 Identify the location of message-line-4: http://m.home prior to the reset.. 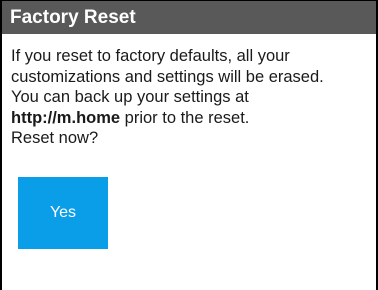
(192, 118).